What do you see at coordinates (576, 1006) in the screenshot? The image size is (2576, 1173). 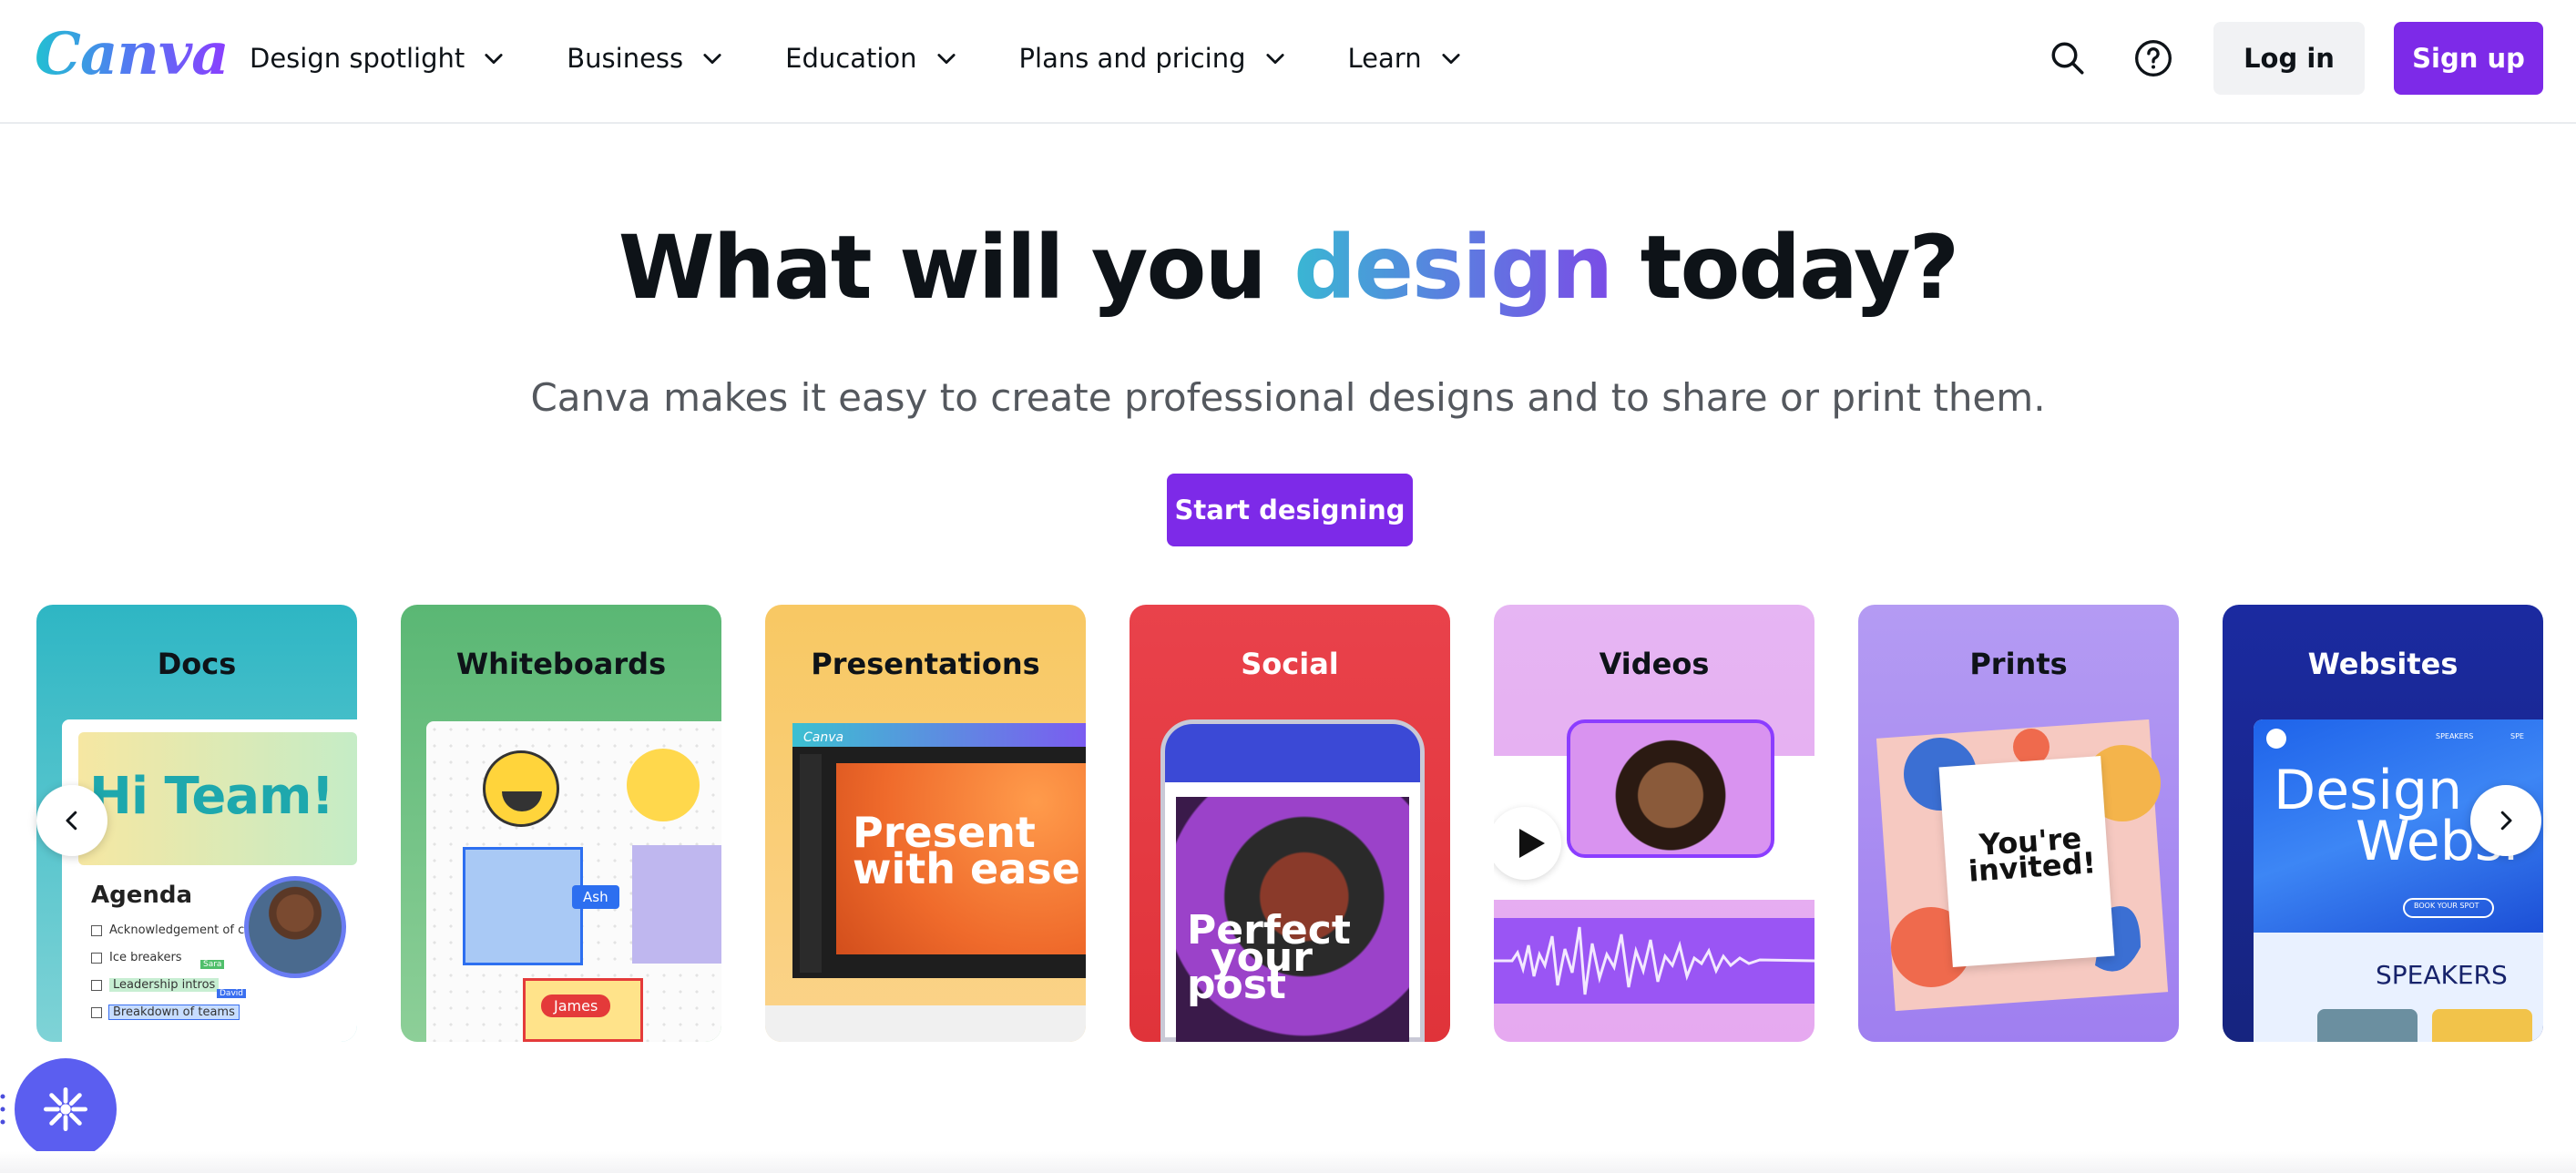 I see `collaborator-tag: James` at bounding box center [576, 1006].